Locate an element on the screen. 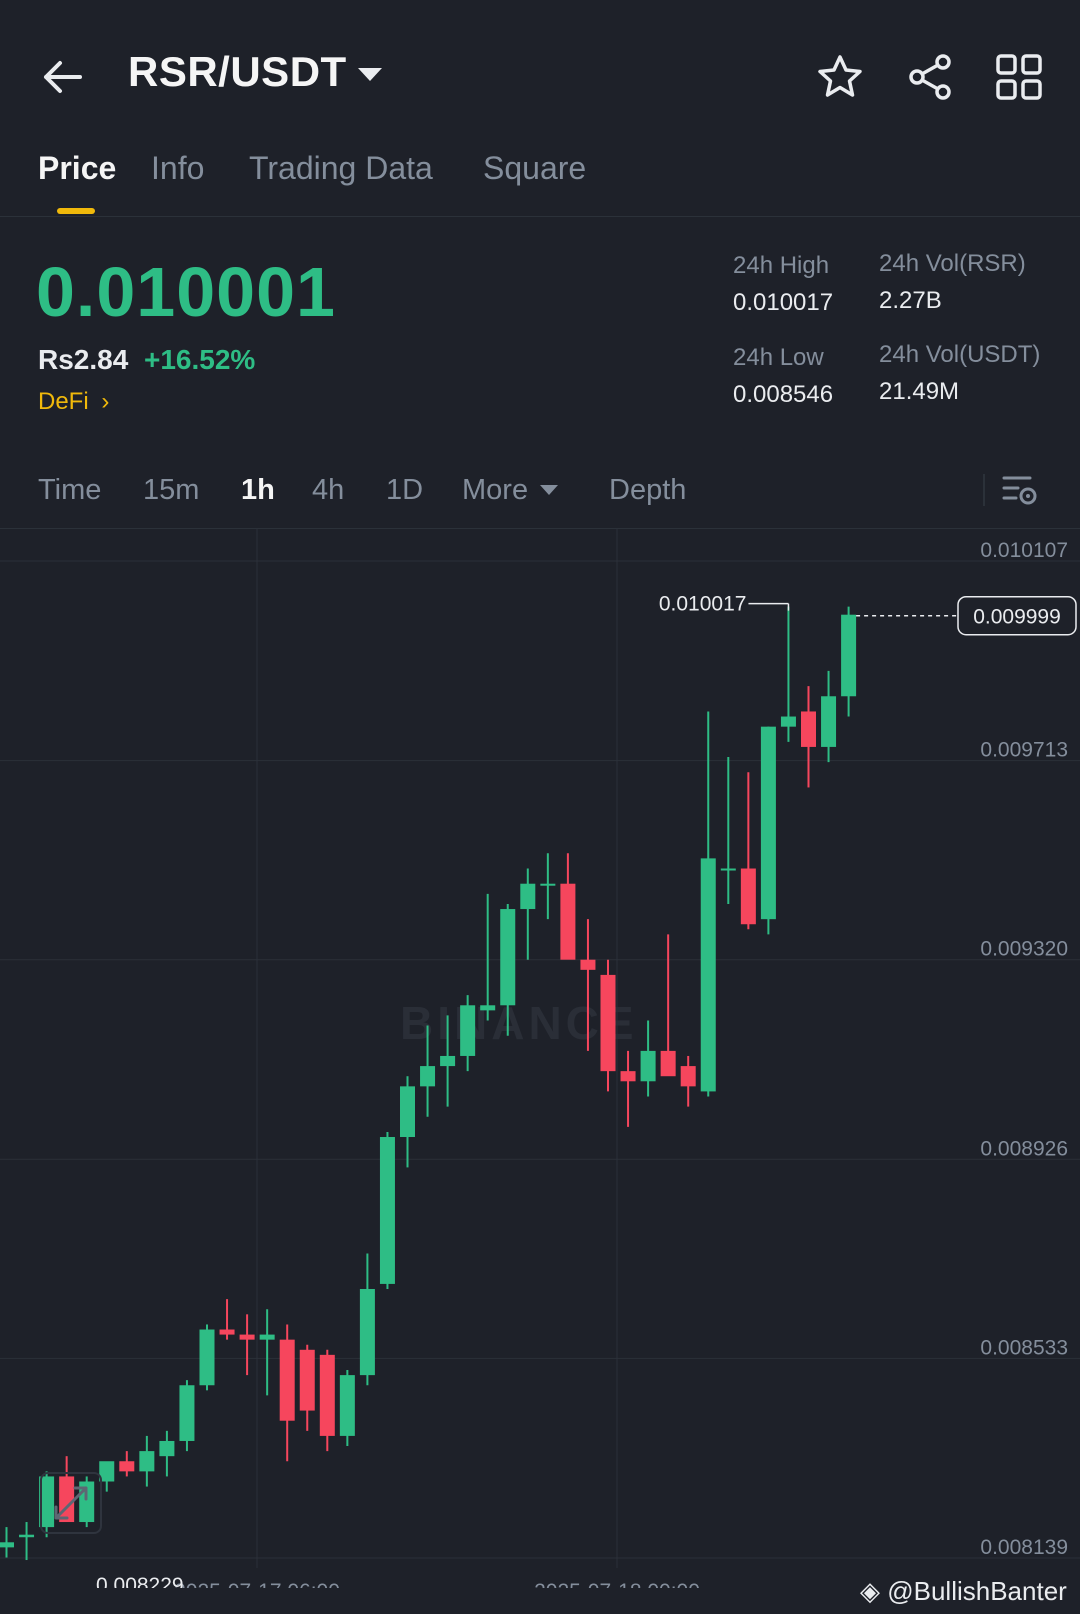 This screenshot has height=1614, width=1080. chevron-right-icon: › is located at coordinates (105, 401).